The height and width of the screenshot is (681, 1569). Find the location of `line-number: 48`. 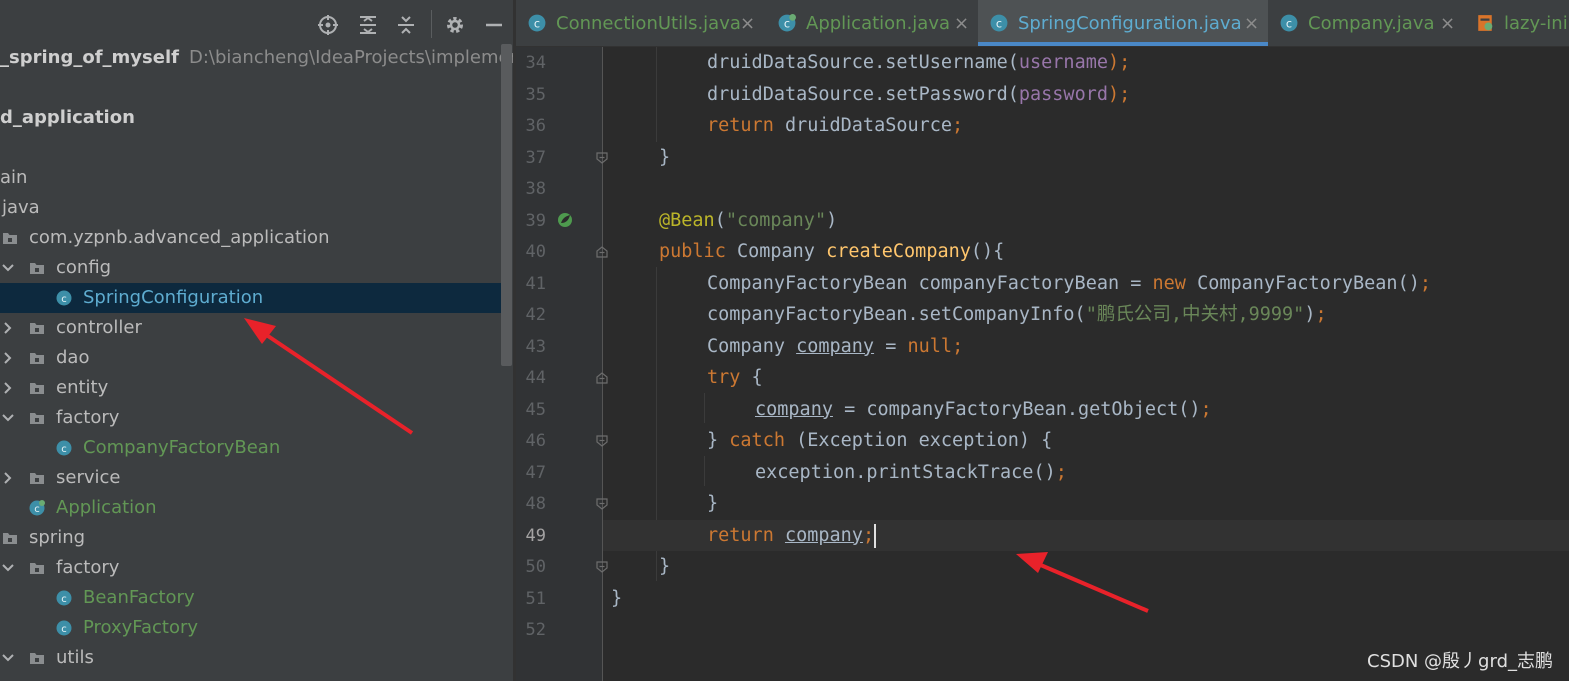

line-number: 48 is located at coordinates (535, 504).